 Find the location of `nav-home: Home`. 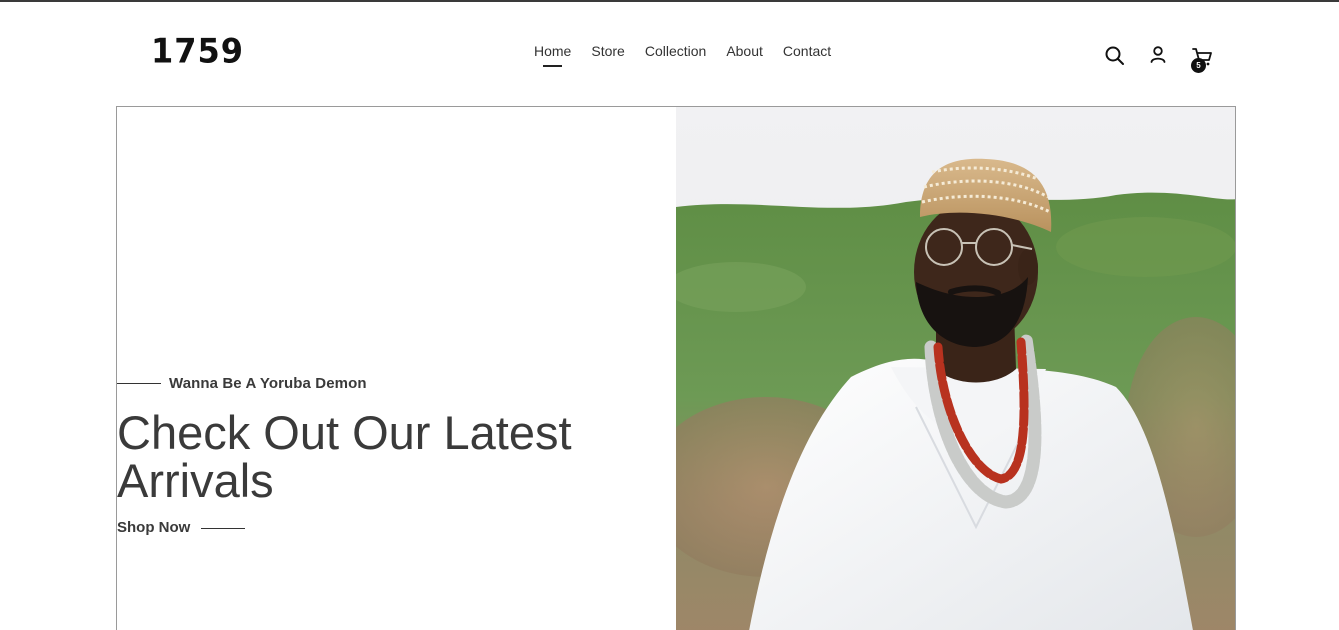

nav-home: Home is located at coordinates (552, 55).